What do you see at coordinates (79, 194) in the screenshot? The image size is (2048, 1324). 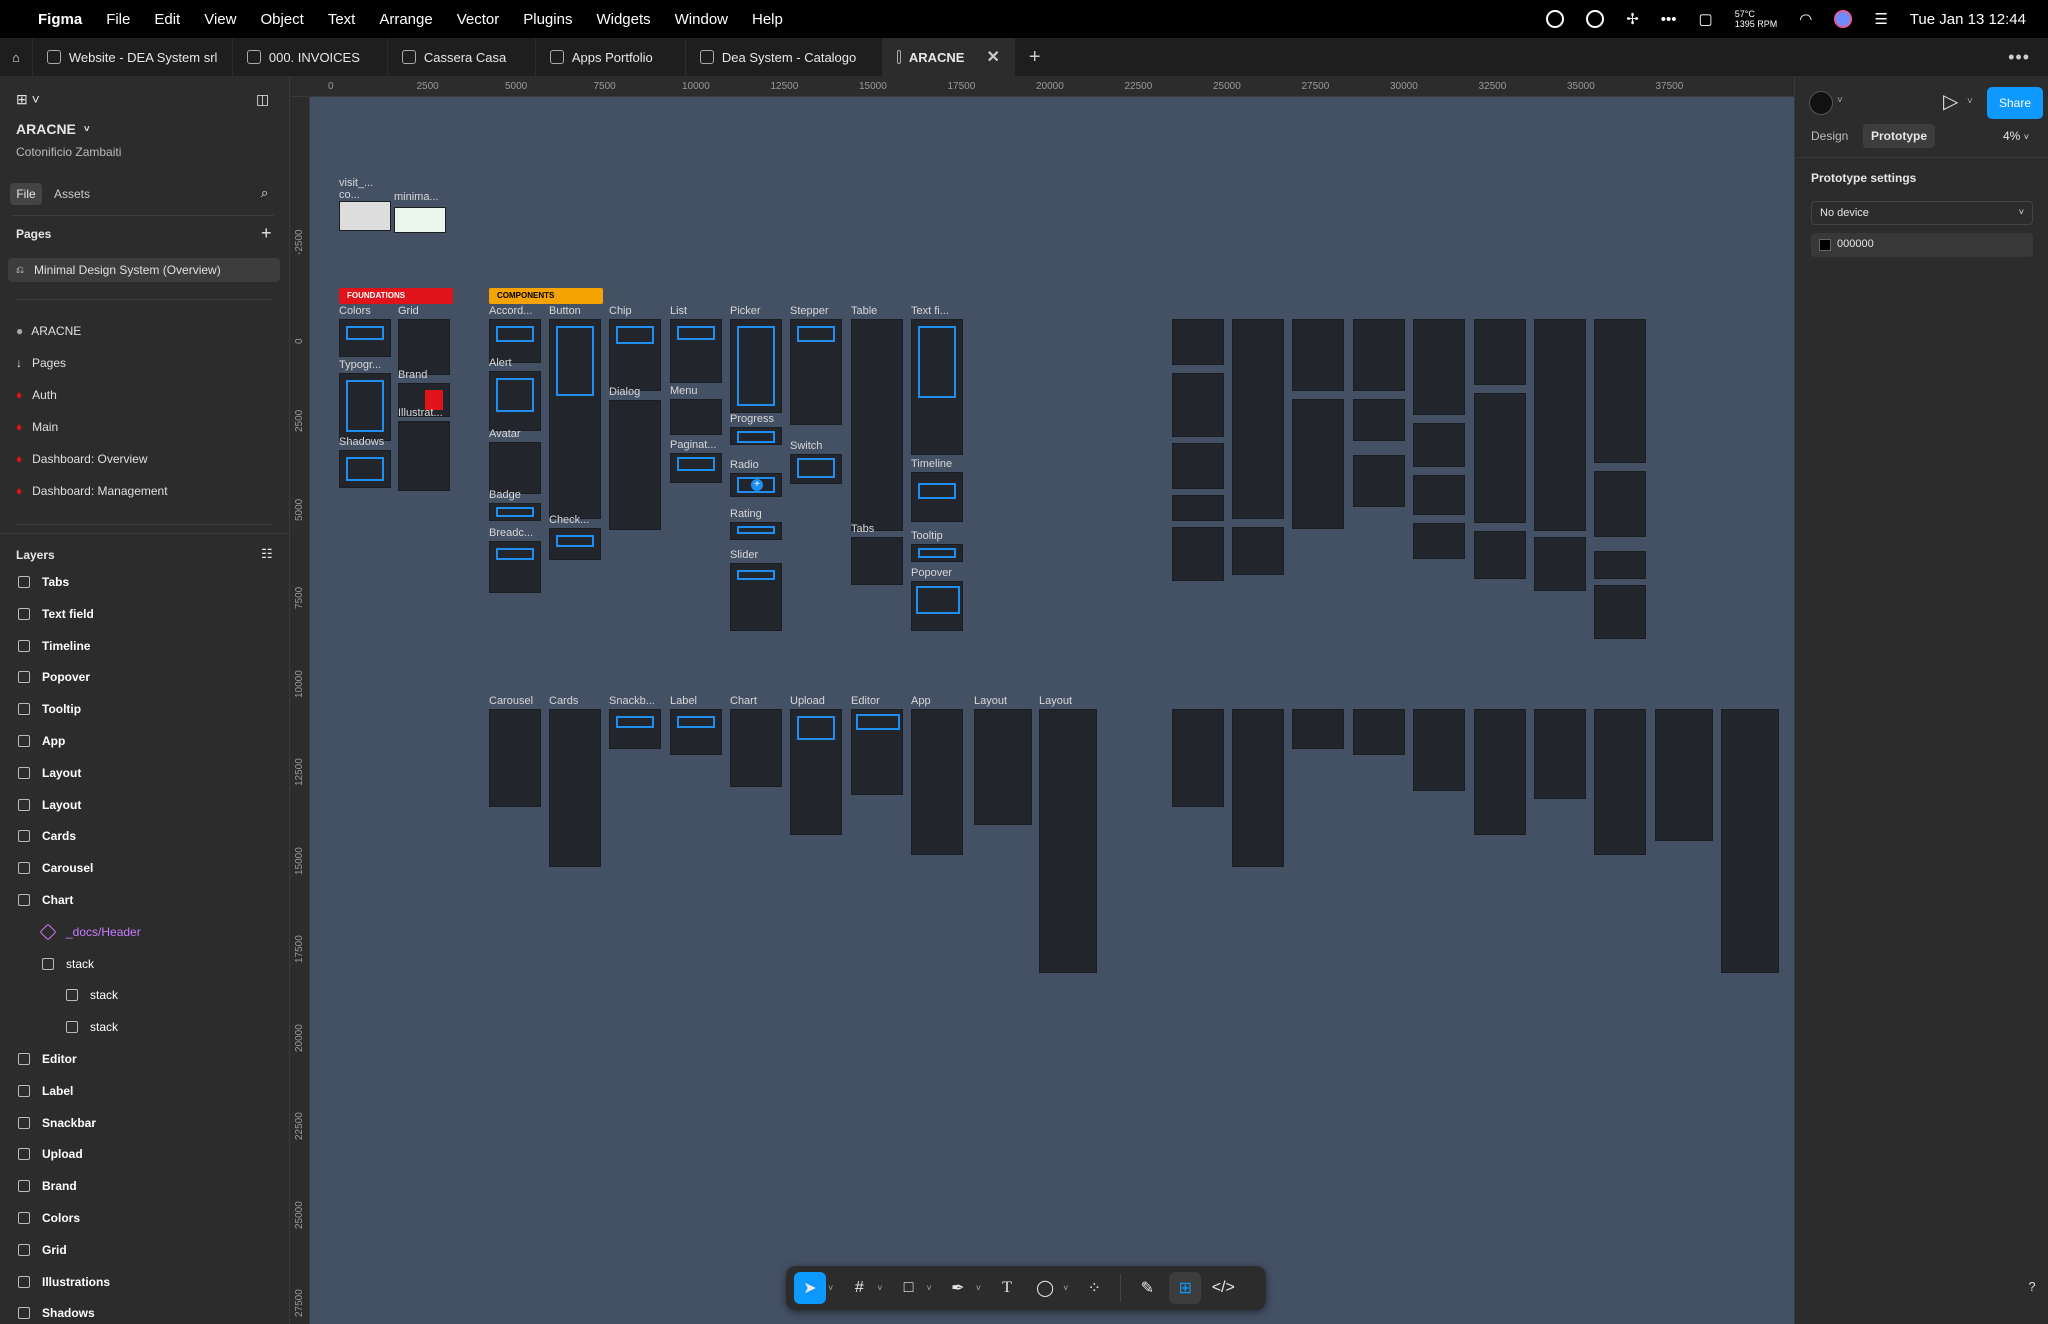 I see `tab-assets: Assets` at bounding box center [79, 194].